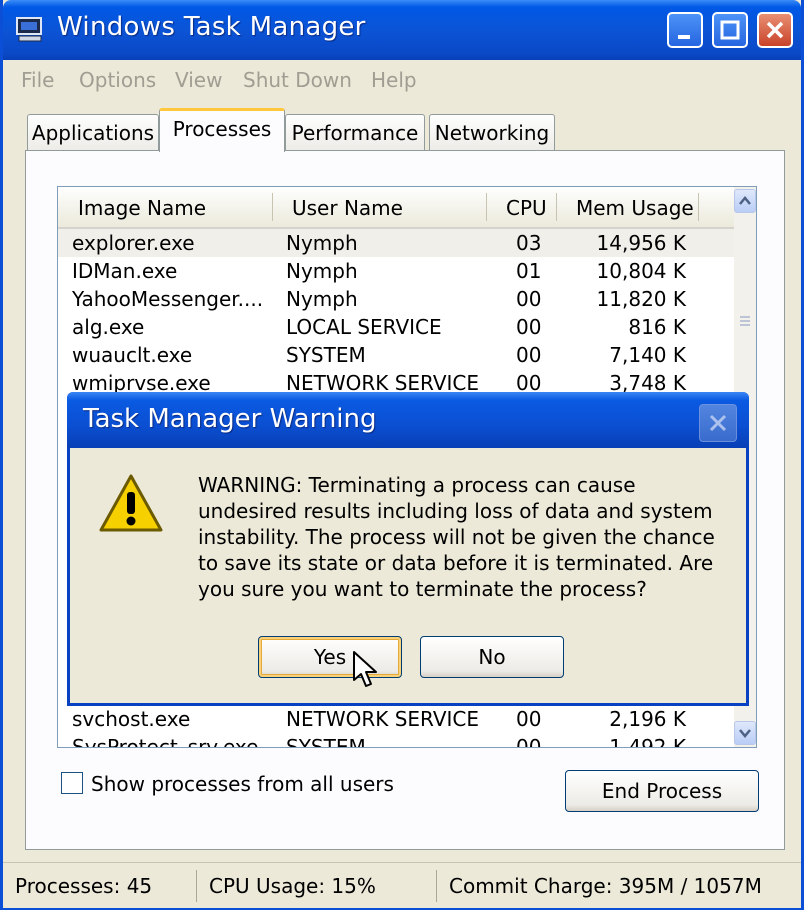  I want to click on menu-view: View, so click(198, 80).